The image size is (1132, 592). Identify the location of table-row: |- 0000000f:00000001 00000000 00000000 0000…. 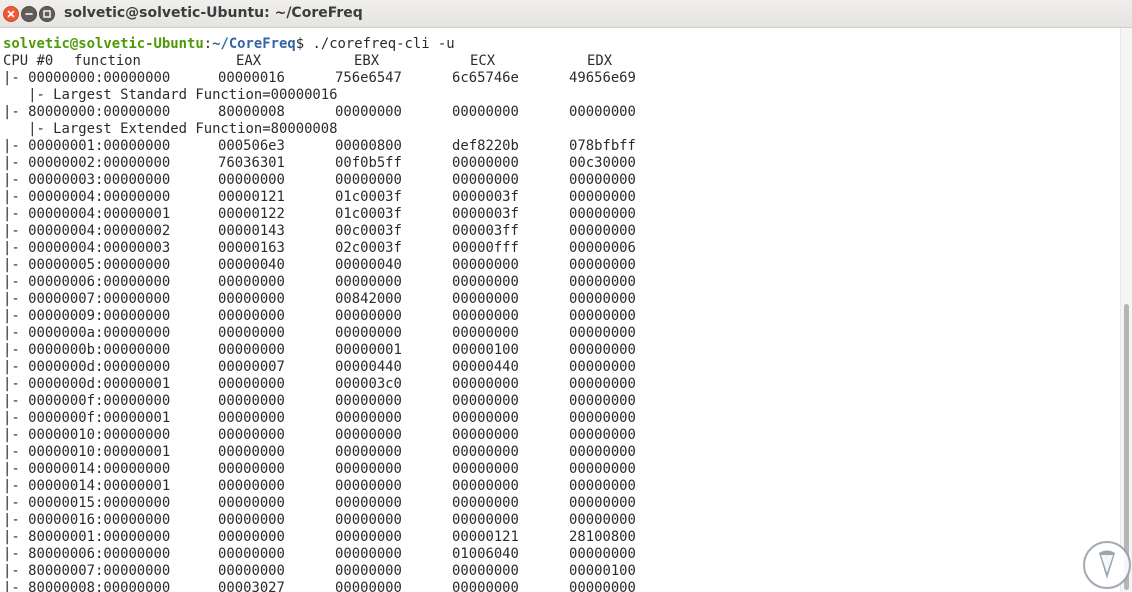
(353, 418).